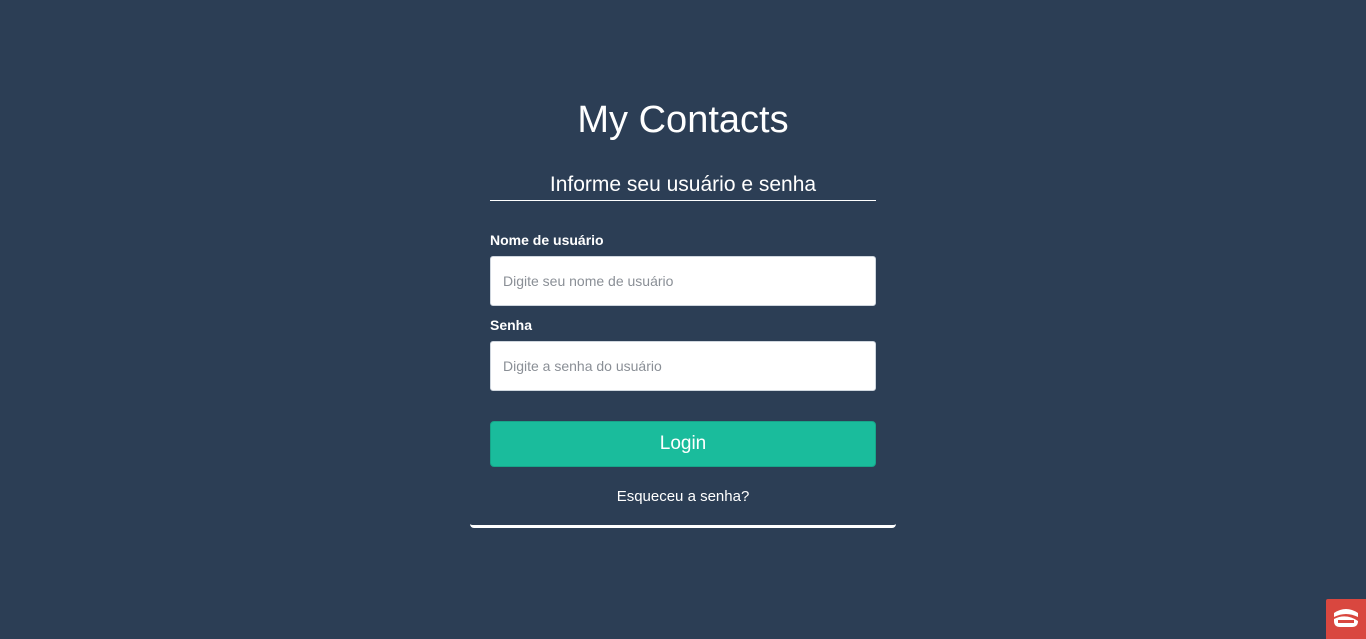 The width and height of the screenshot is (1366, 639). I want to click on username-input, so click(683, 281).